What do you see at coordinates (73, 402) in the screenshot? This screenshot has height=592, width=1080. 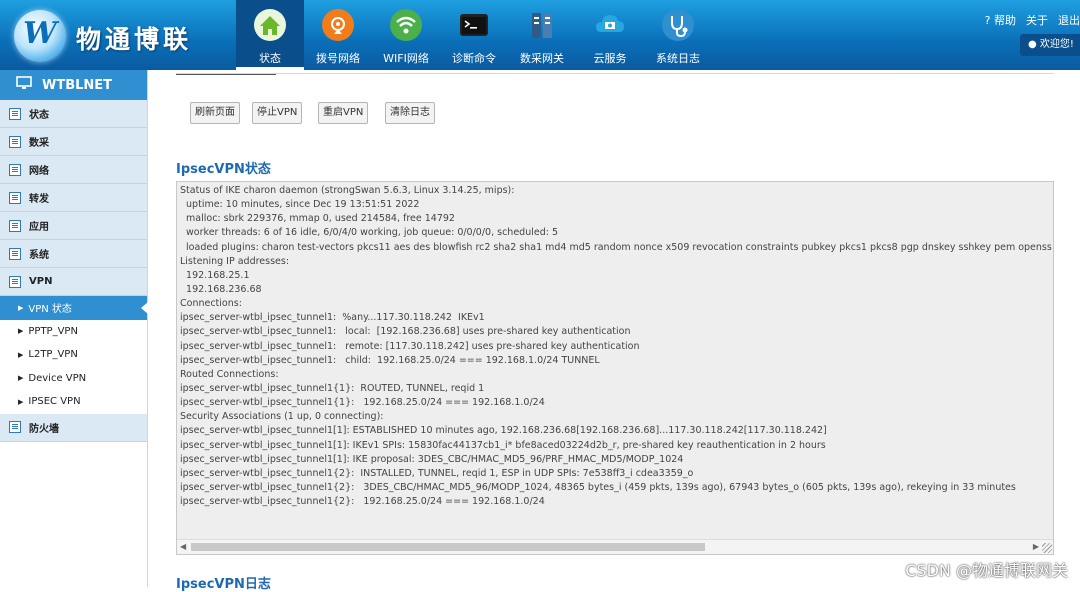 I see `sidebar-item-ipsec-vpn: ▶ IPSEC VPN` at bounding box center [73, 402].